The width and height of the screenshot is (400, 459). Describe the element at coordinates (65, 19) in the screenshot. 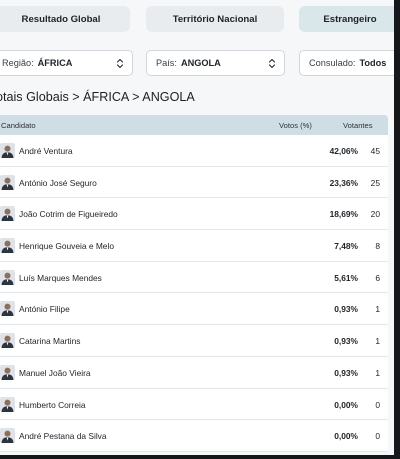

I see `tab-resultado-global: Resultado Global` at that location.